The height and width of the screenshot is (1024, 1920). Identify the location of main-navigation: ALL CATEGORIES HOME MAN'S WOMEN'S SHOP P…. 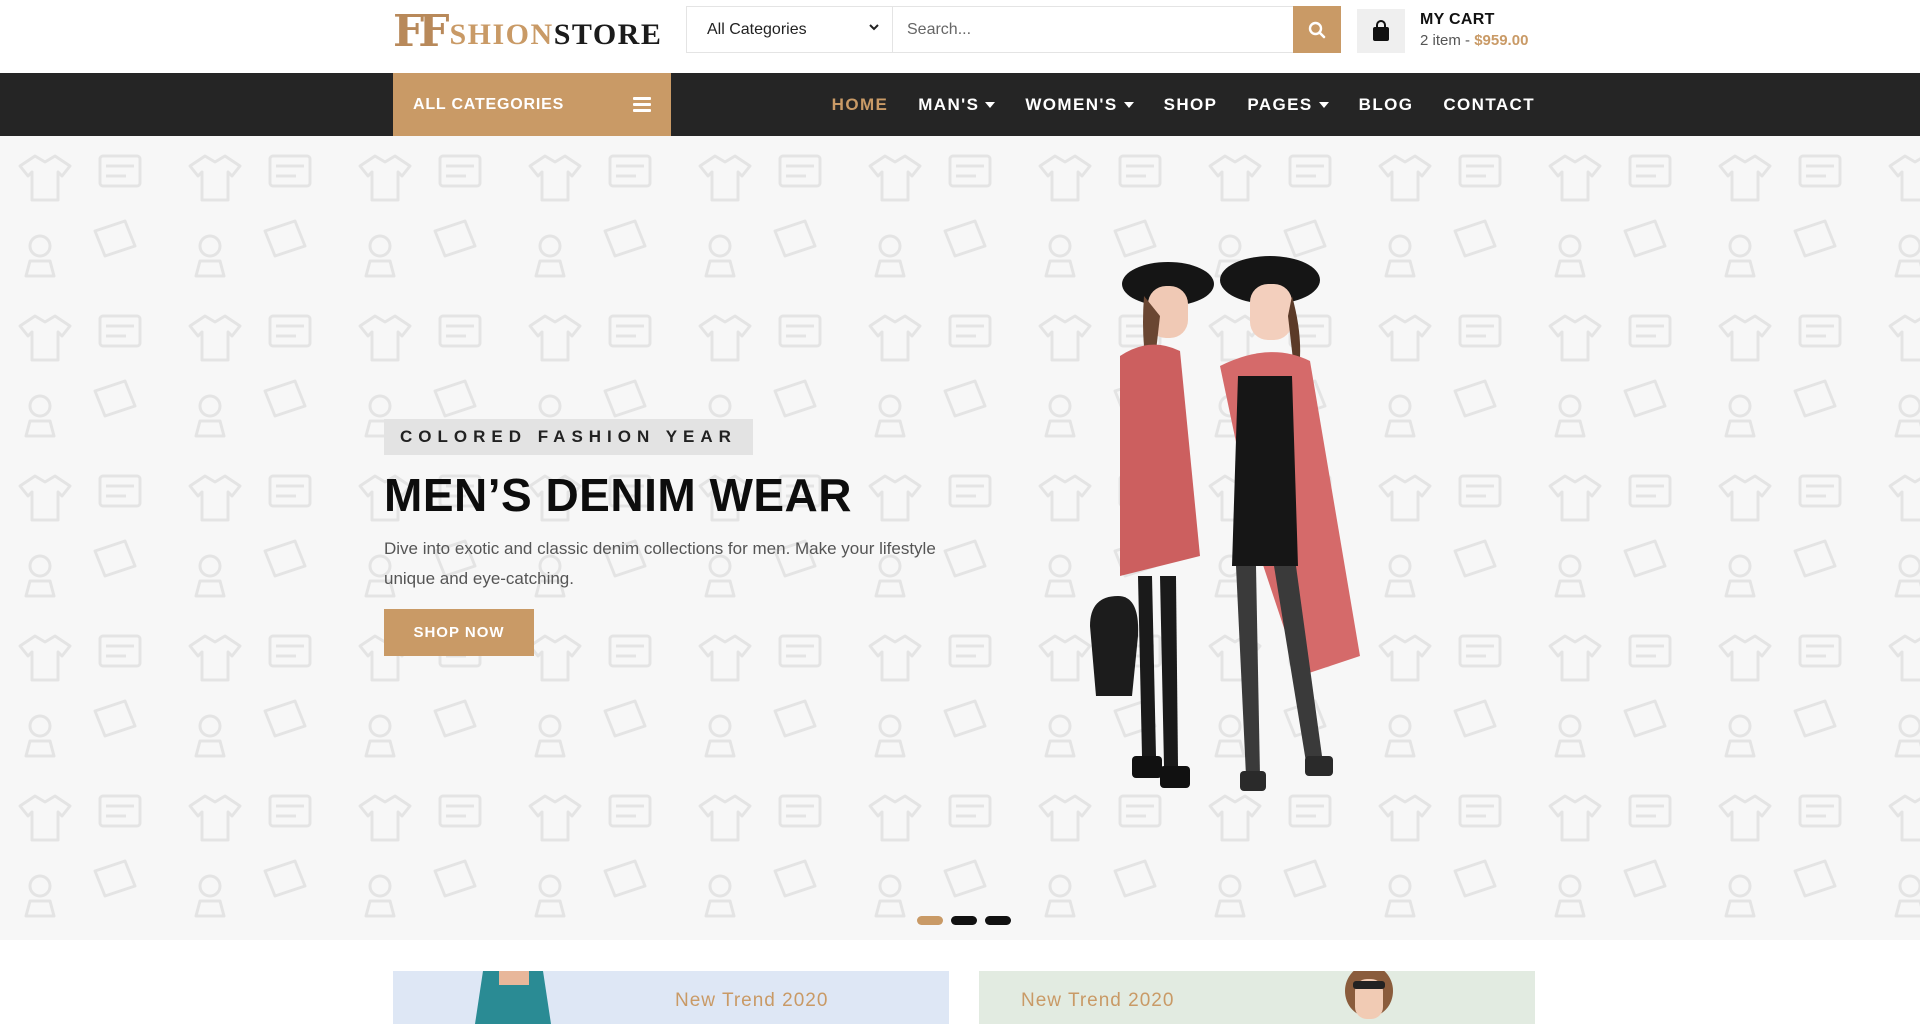
(960, 104).